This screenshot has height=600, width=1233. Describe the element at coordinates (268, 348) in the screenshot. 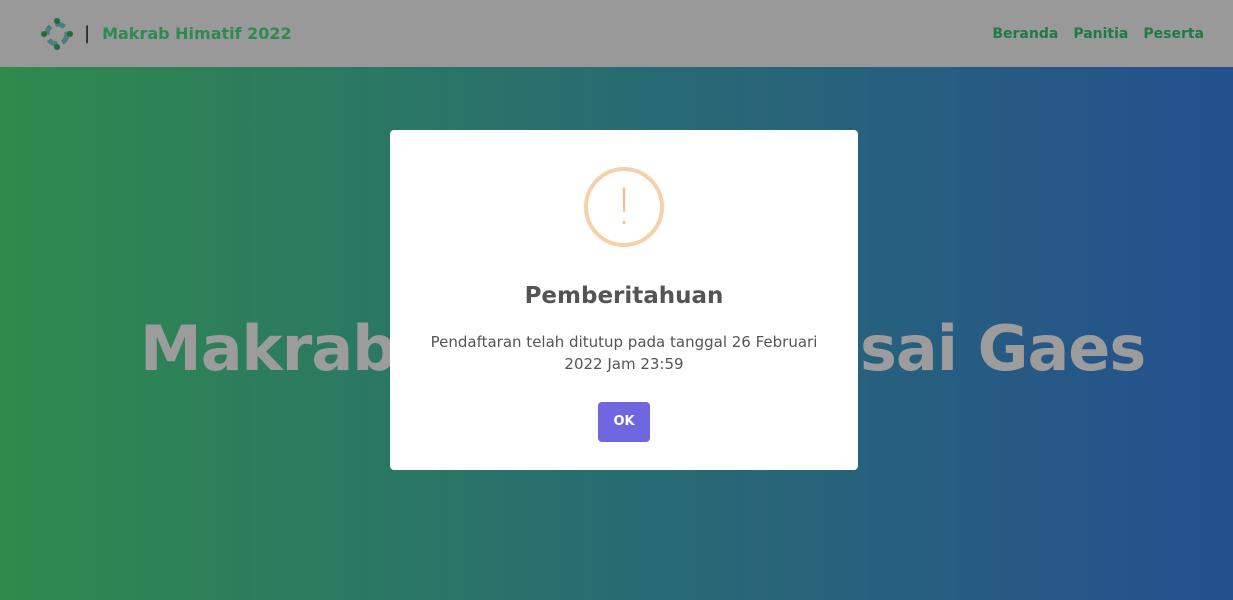

I see `hero-title-left: Makrab` at that location.